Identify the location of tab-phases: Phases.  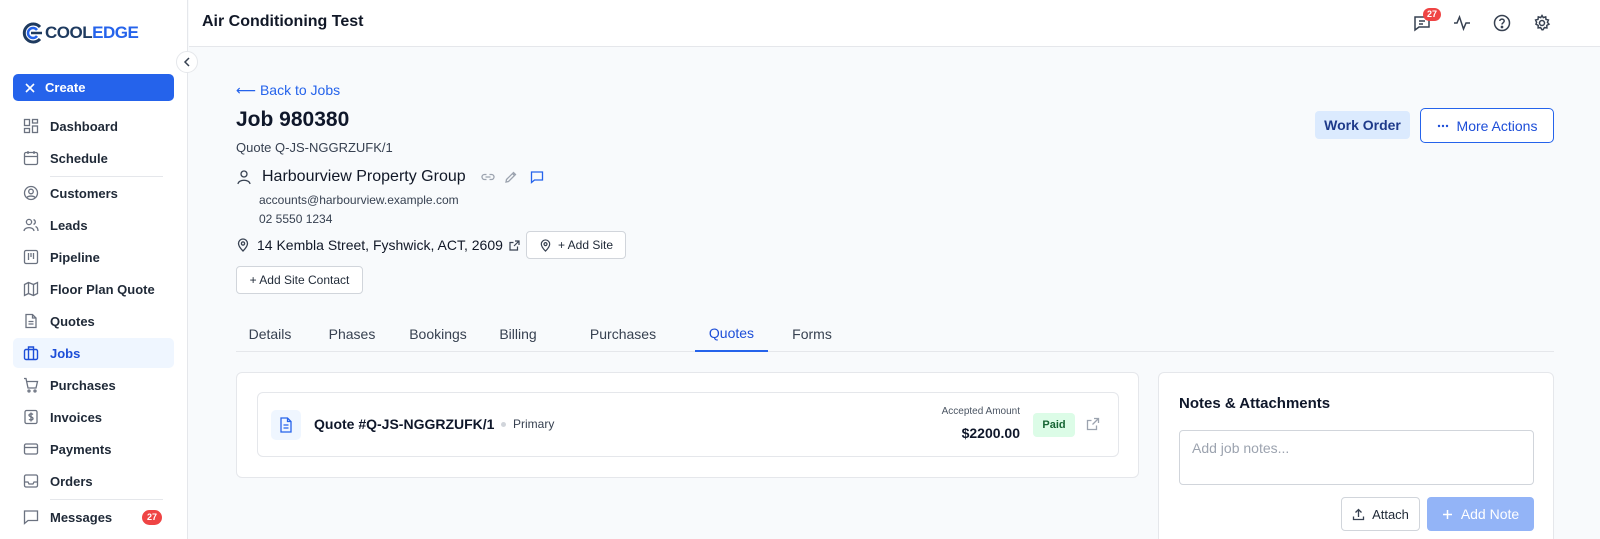
(352, 334).